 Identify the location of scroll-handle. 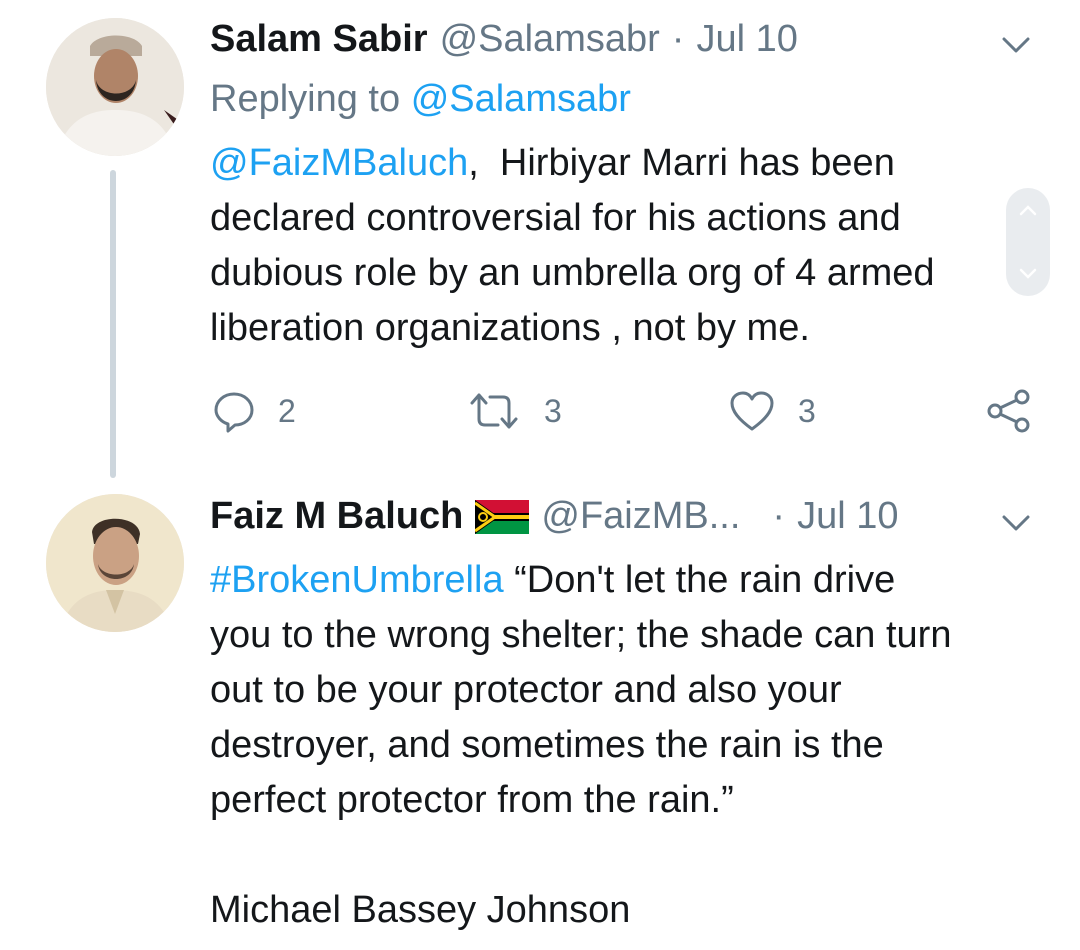
(1028, 242).